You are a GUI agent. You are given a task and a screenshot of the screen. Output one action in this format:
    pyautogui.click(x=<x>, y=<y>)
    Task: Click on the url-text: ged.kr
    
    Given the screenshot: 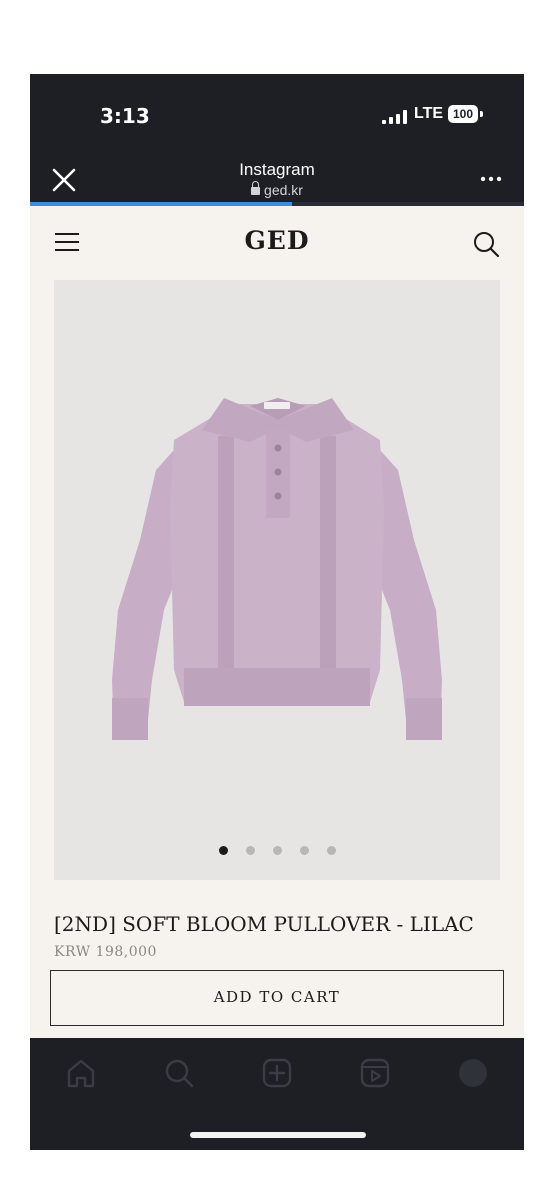 What is the action you would take?
    pyautogui.click(x=283, y=190)
    